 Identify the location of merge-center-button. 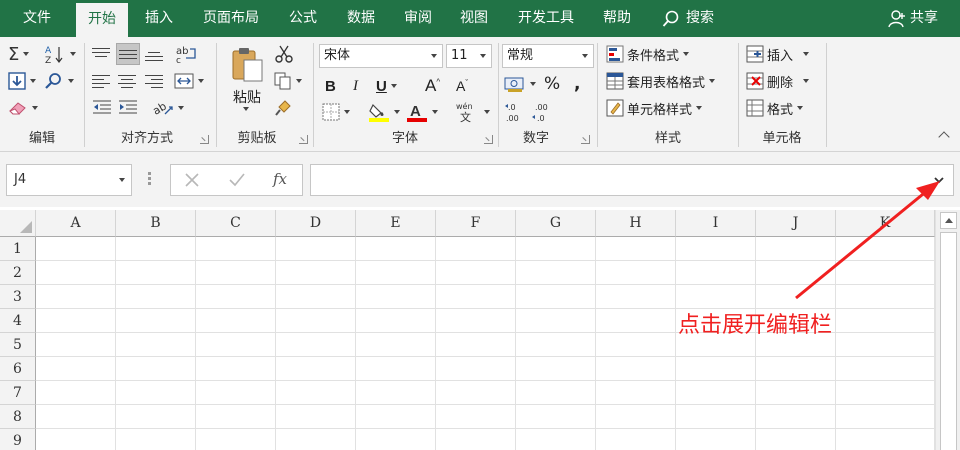
(189, 81).